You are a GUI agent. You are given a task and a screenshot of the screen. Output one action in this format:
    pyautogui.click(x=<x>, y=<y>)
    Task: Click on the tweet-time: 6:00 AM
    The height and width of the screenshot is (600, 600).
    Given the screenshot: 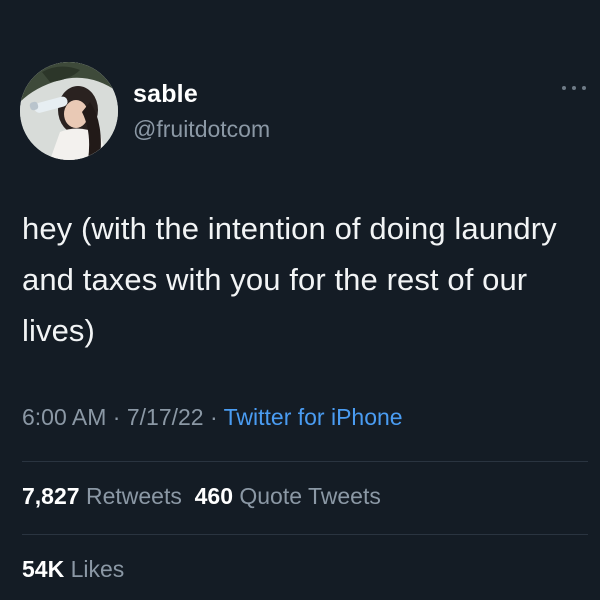 What is the action you would take?
    pyautogui.click(x=64, y=417)
    